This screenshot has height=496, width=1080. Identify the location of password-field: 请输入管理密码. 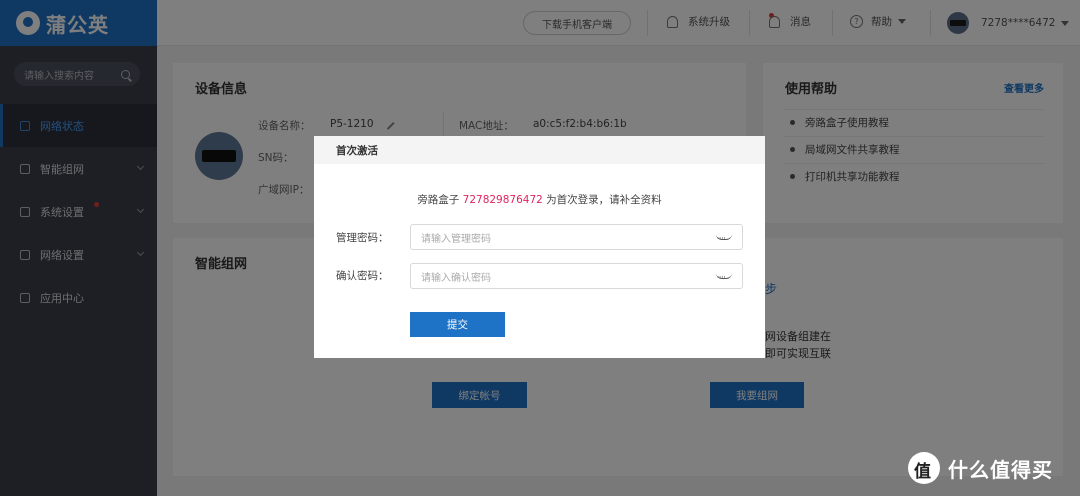
(576, 237).